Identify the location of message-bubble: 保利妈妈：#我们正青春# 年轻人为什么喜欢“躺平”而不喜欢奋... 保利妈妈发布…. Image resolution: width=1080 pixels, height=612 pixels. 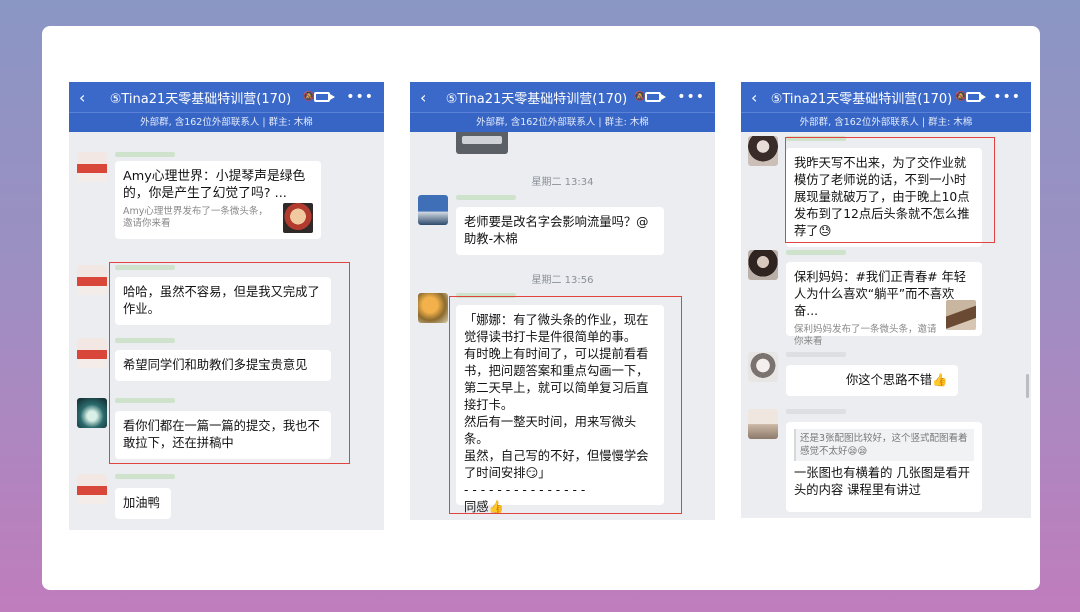
(884, 304).